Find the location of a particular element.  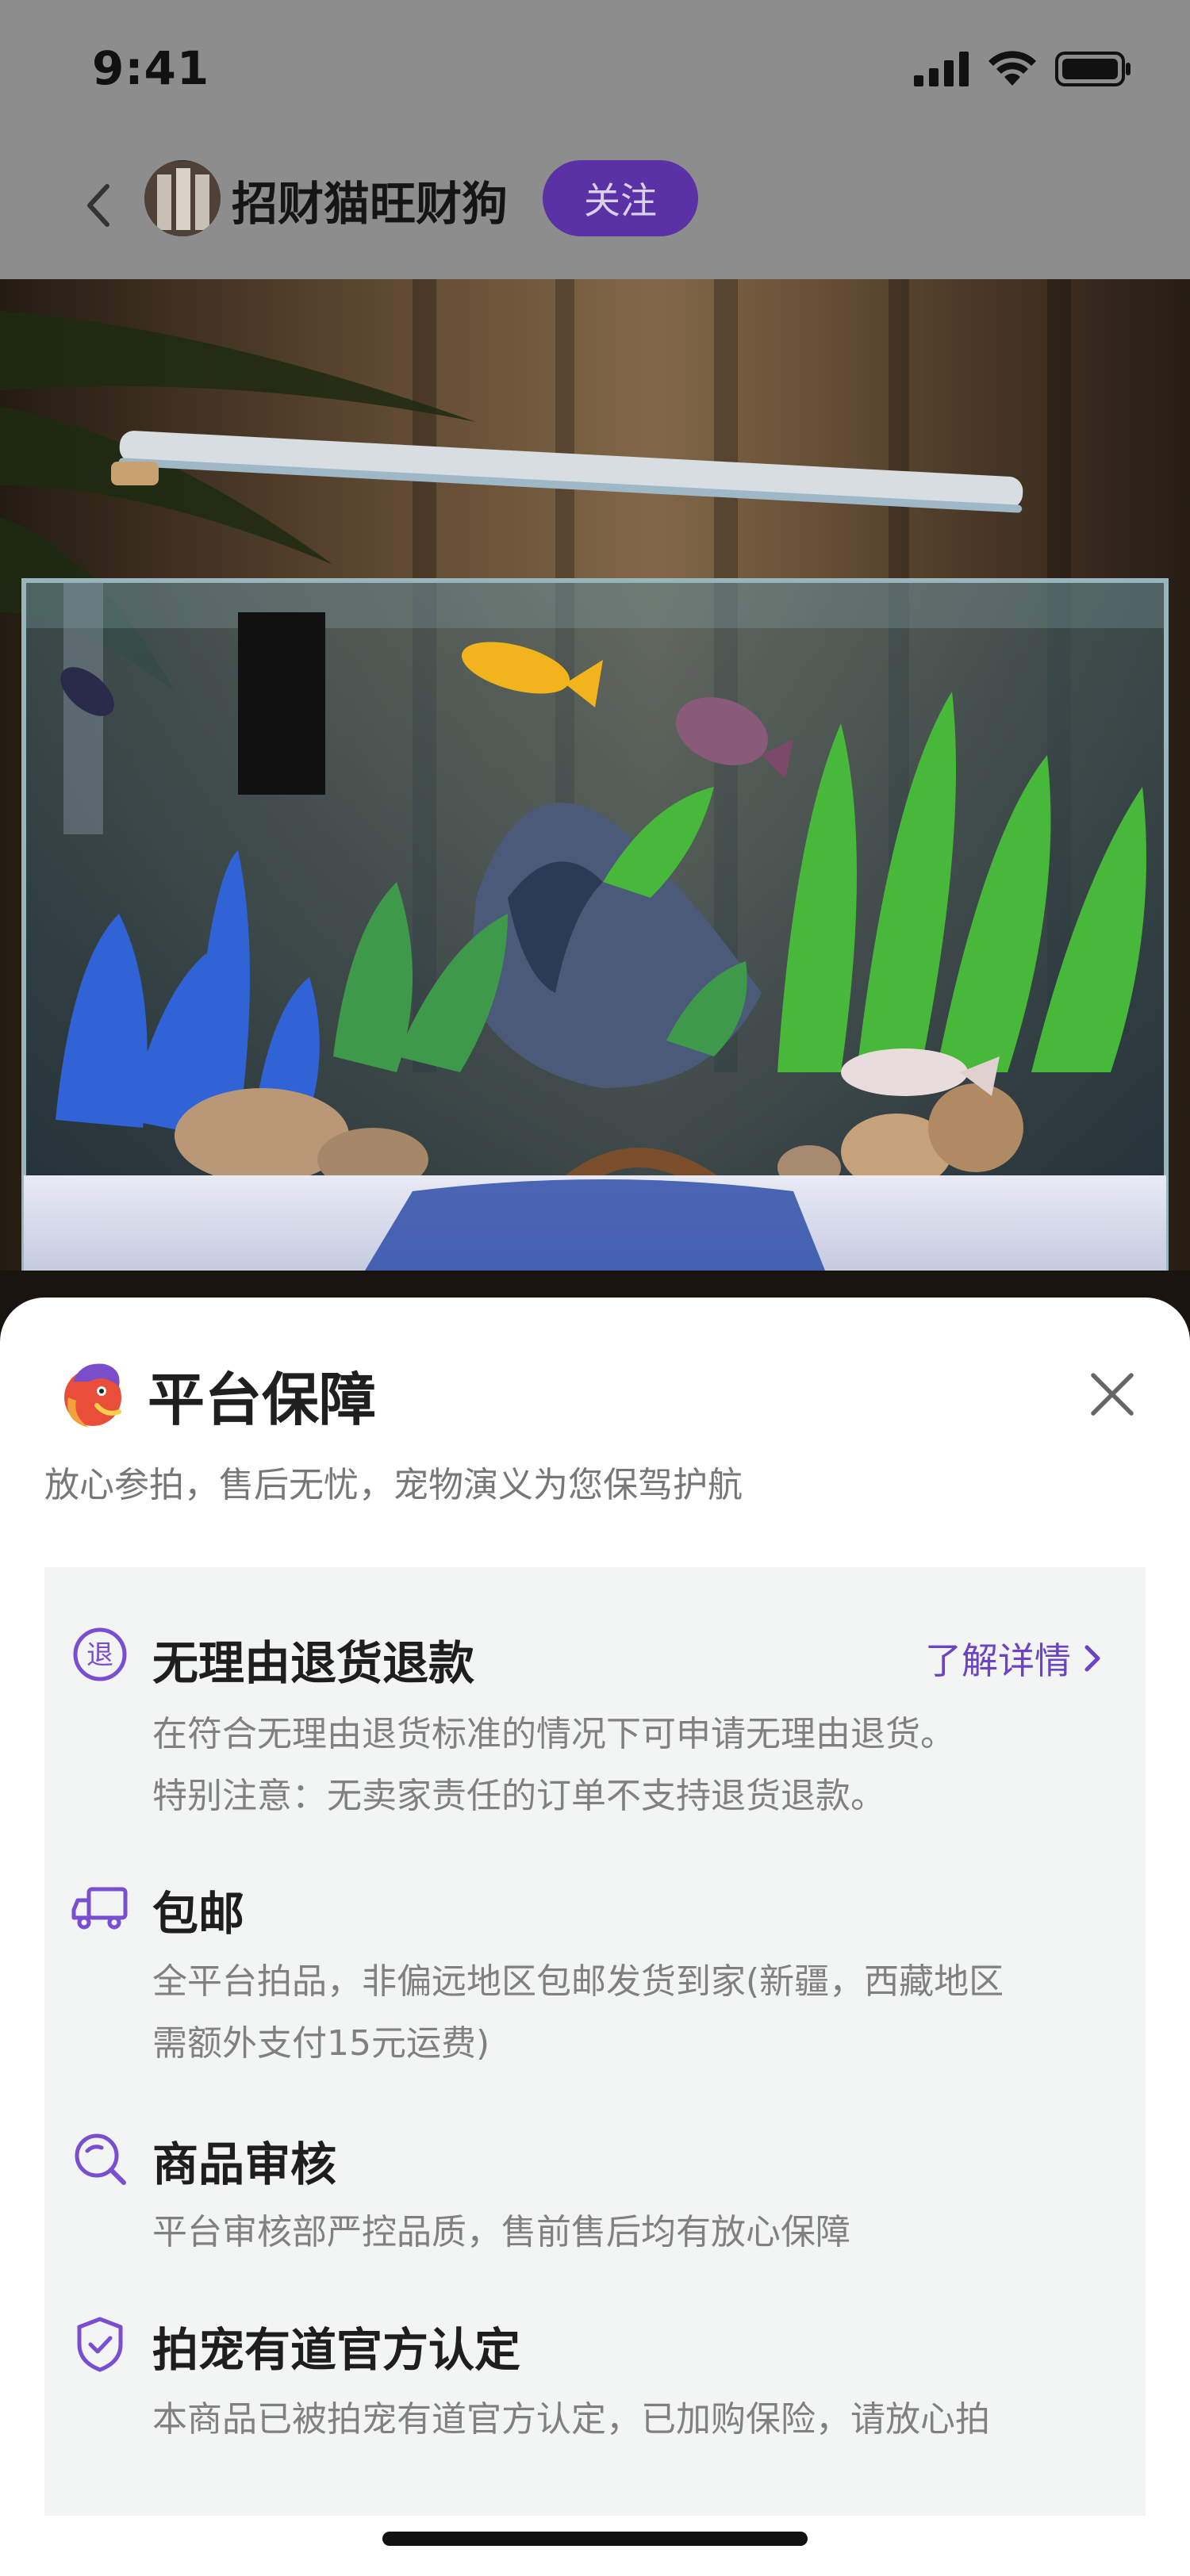

item-desc-free-shipping: 全平台拍品，非偏远地区包邮发货到家(新疆，西藏地区 需额外支付15元运费) is located at coordinates (644, 2013).